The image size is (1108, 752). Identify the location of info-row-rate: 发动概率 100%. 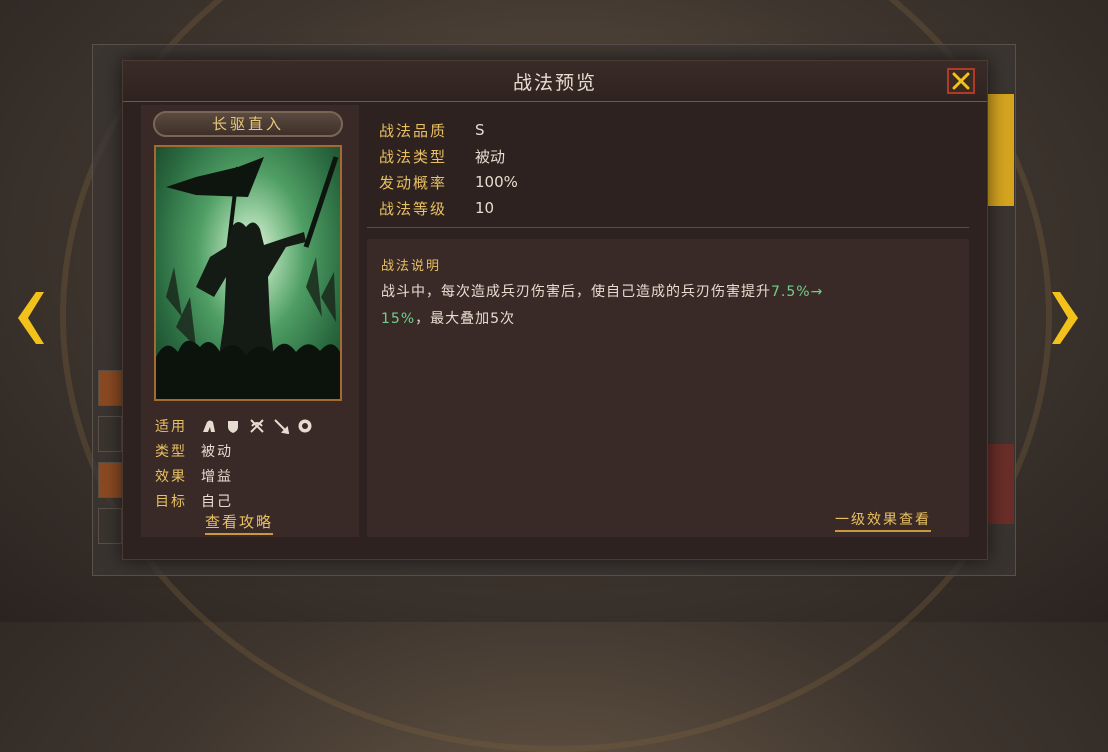
(669, 182).